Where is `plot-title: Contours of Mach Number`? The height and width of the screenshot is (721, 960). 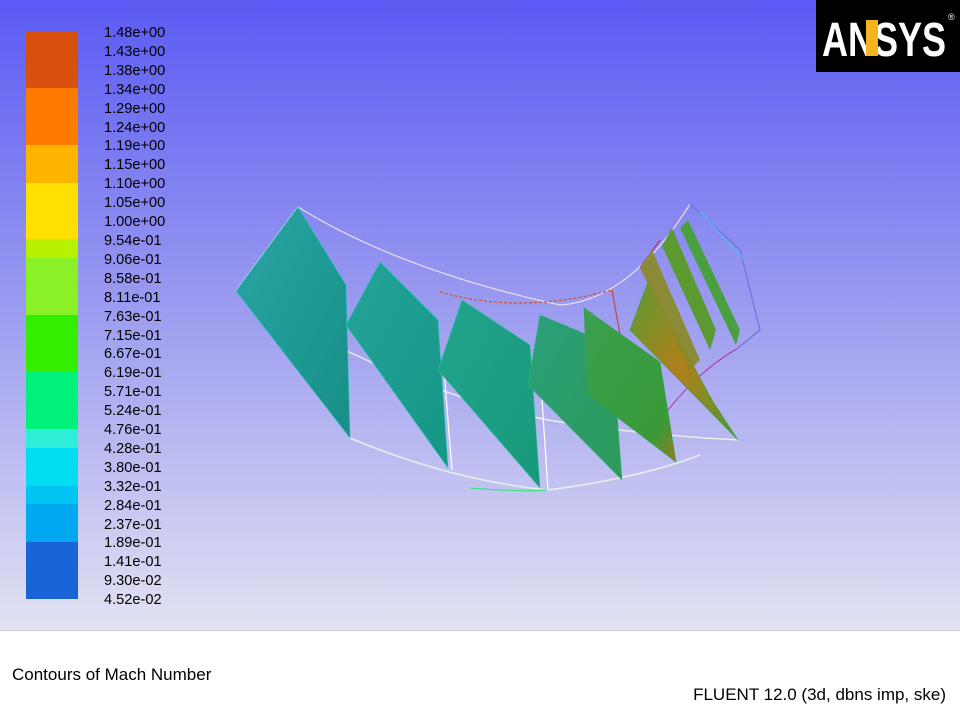
plot-title: Contours of Mach Number is located at coordinates (112, 674).